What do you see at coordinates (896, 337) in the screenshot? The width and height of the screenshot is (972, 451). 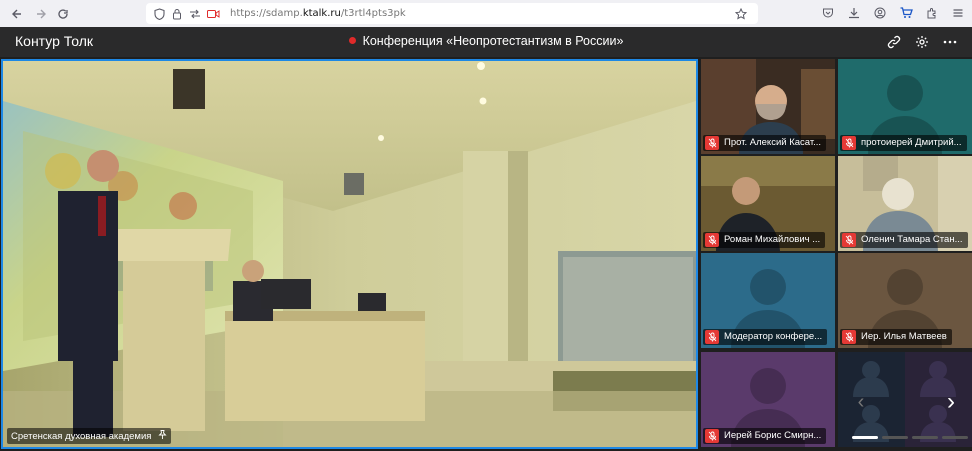 I see `participant-name-label: Иер. Илья Матвеев` at bounding box center [896, 337].